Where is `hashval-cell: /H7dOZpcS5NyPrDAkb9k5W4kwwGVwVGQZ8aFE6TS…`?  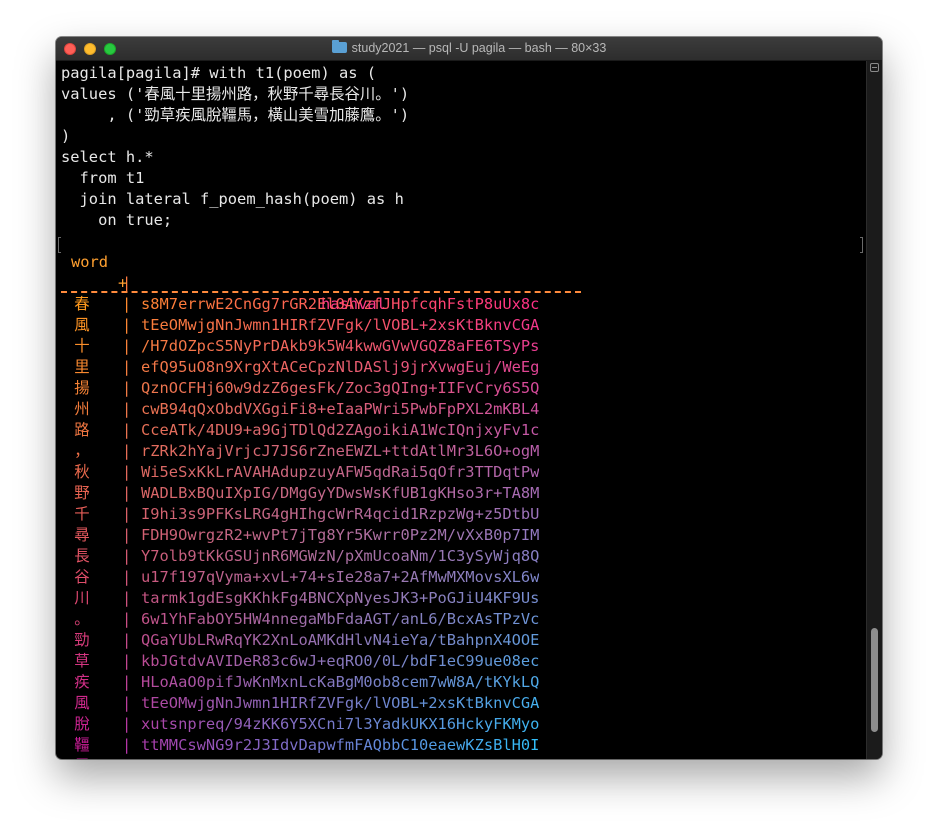
hashval-cell: /H7dOZpcS5NyPrDAkb9k5W4kwwGVwVGQZ8aFE6TS… is located at coordinates (340, 346).